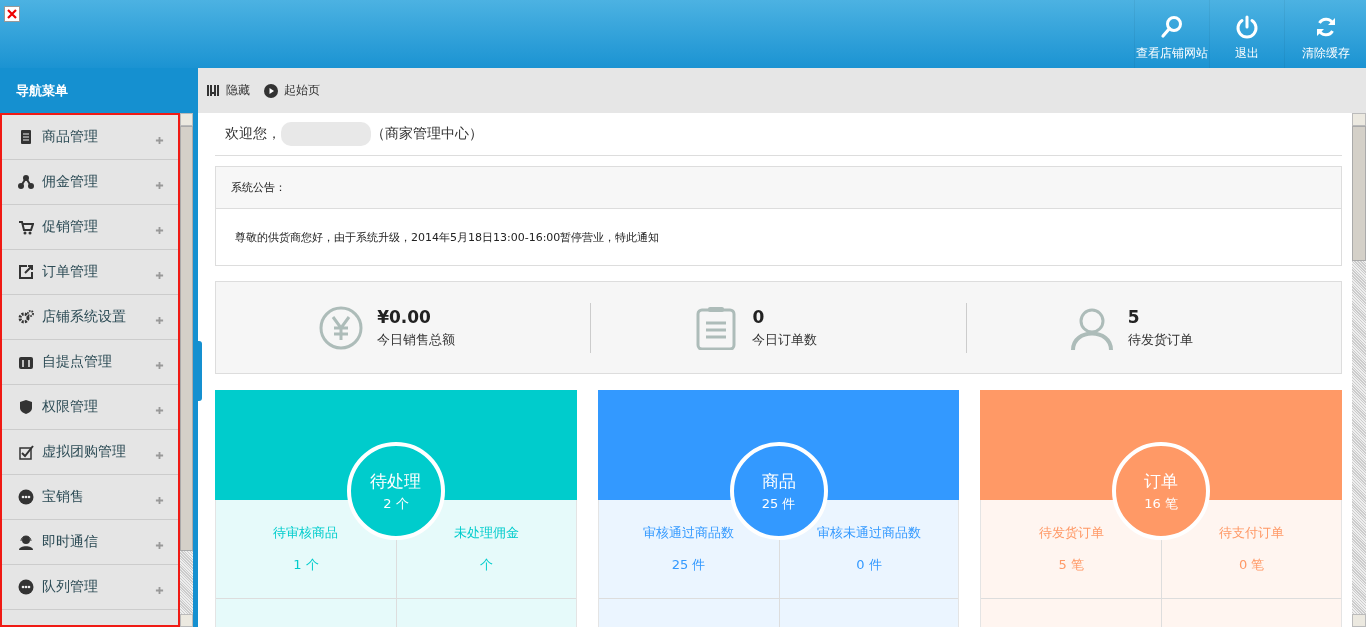 Image resolution: width=1366 pixels, height=627 pixels. What do you see at coordinates (253, 134) in the screenshot?
I see `welcome-text: 欢迎您，` at bounding box center [253, 134].